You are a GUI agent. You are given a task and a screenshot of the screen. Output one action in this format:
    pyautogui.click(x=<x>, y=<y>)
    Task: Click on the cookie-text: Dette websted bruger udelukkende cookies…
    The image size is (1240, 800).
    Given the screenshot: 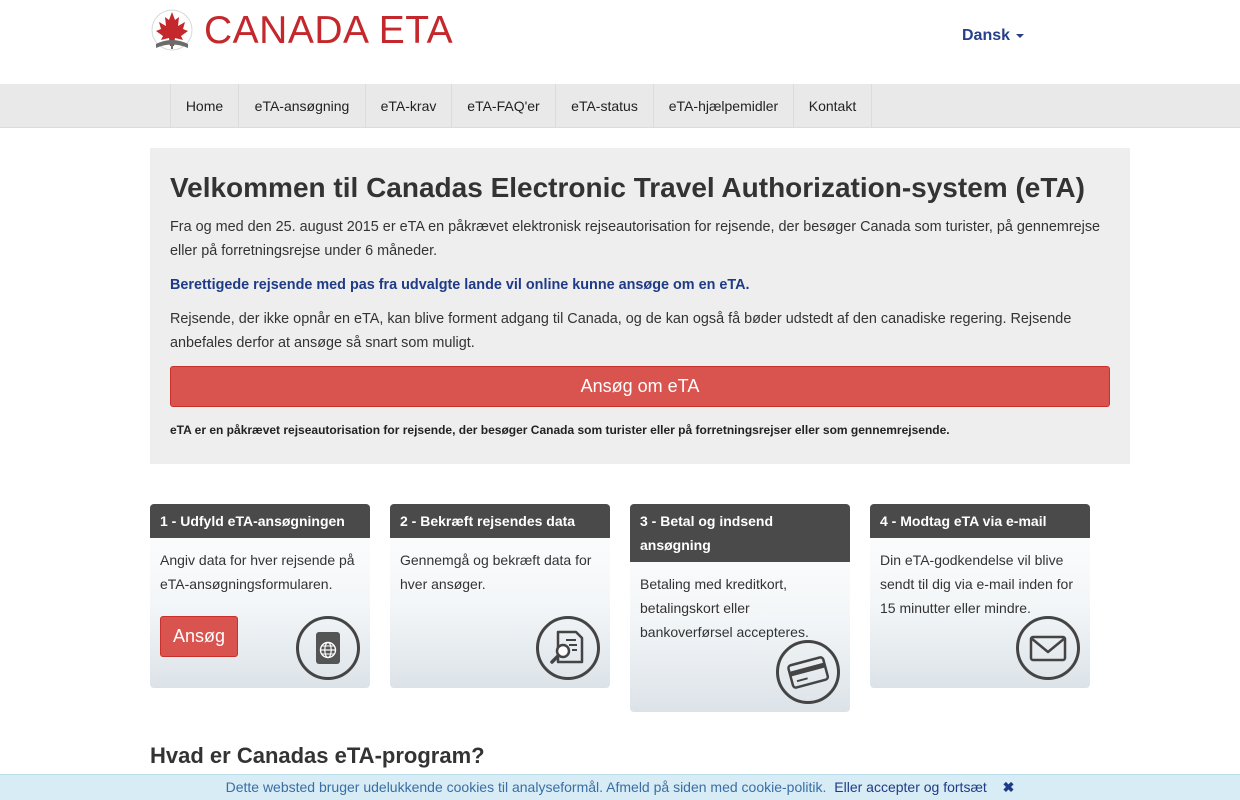 What is the action you would take?
    pyautogui.click(x=526, y=787)
    